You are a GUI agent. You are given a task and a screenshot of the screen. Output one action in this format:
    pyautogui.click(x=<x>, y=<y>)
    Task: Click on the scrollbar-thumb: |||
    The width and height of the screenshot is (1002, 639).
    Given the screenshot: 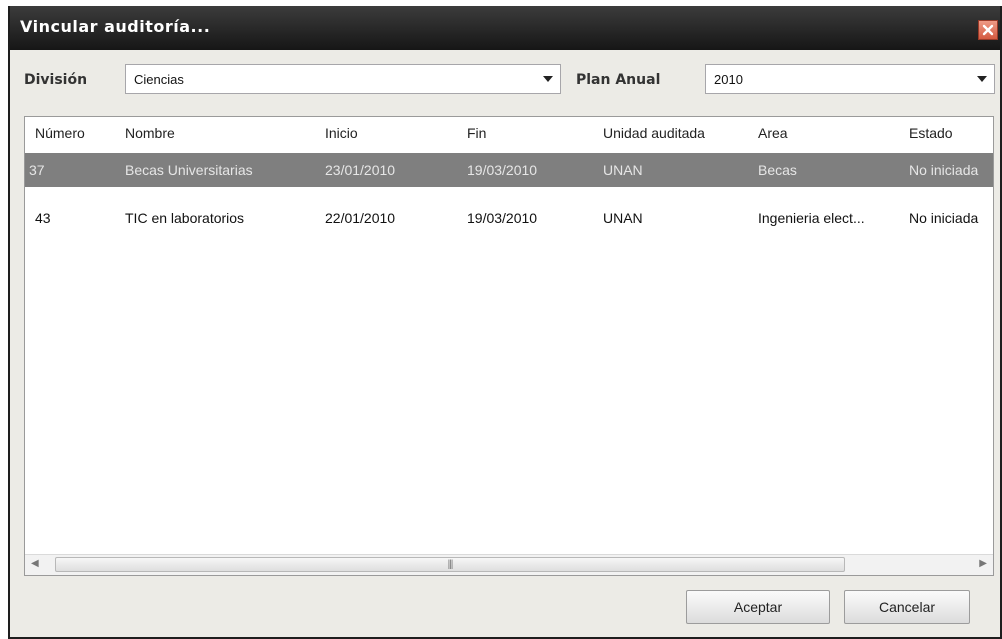 What is the action you would take?
    pyautogui.click(x=450, y=564)
    